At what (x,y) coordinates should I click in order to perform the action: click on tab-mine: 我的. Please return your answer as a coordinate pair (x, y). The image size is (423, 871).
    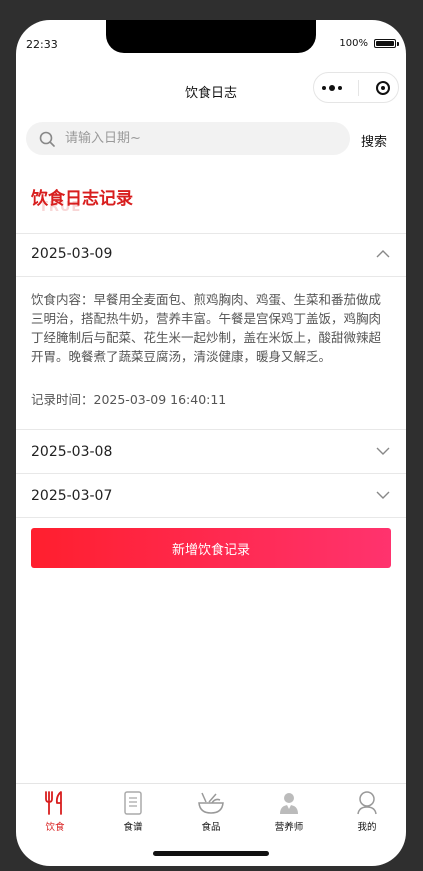
    Looking at the image, I should click on (367, 814).